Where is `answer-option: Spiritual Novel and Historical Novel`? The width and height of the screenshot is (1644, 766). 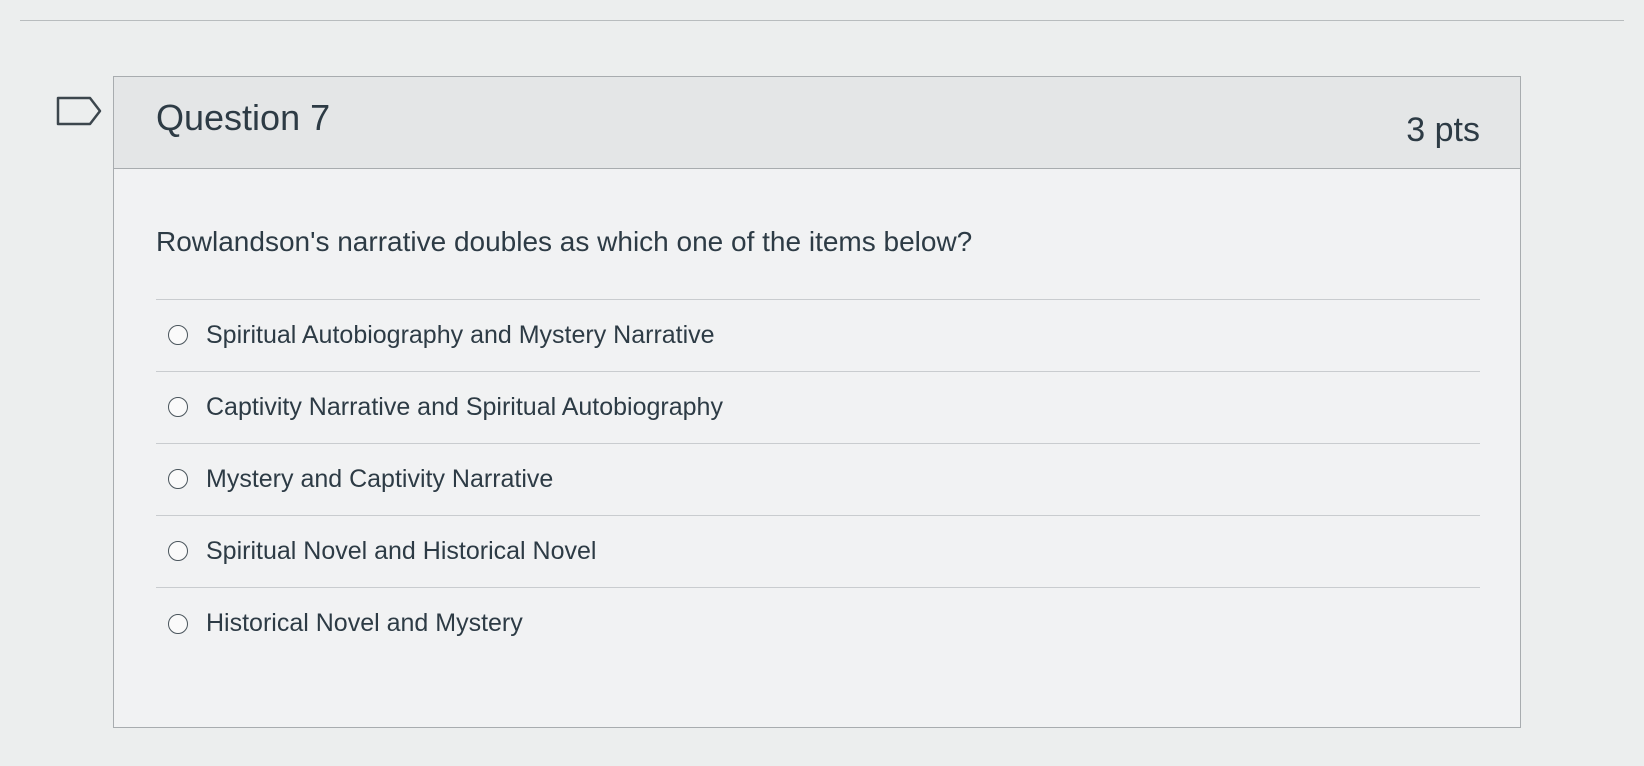
answer-option: Spiritual Novel and Historical Novel is located at coordinates (818, 552).